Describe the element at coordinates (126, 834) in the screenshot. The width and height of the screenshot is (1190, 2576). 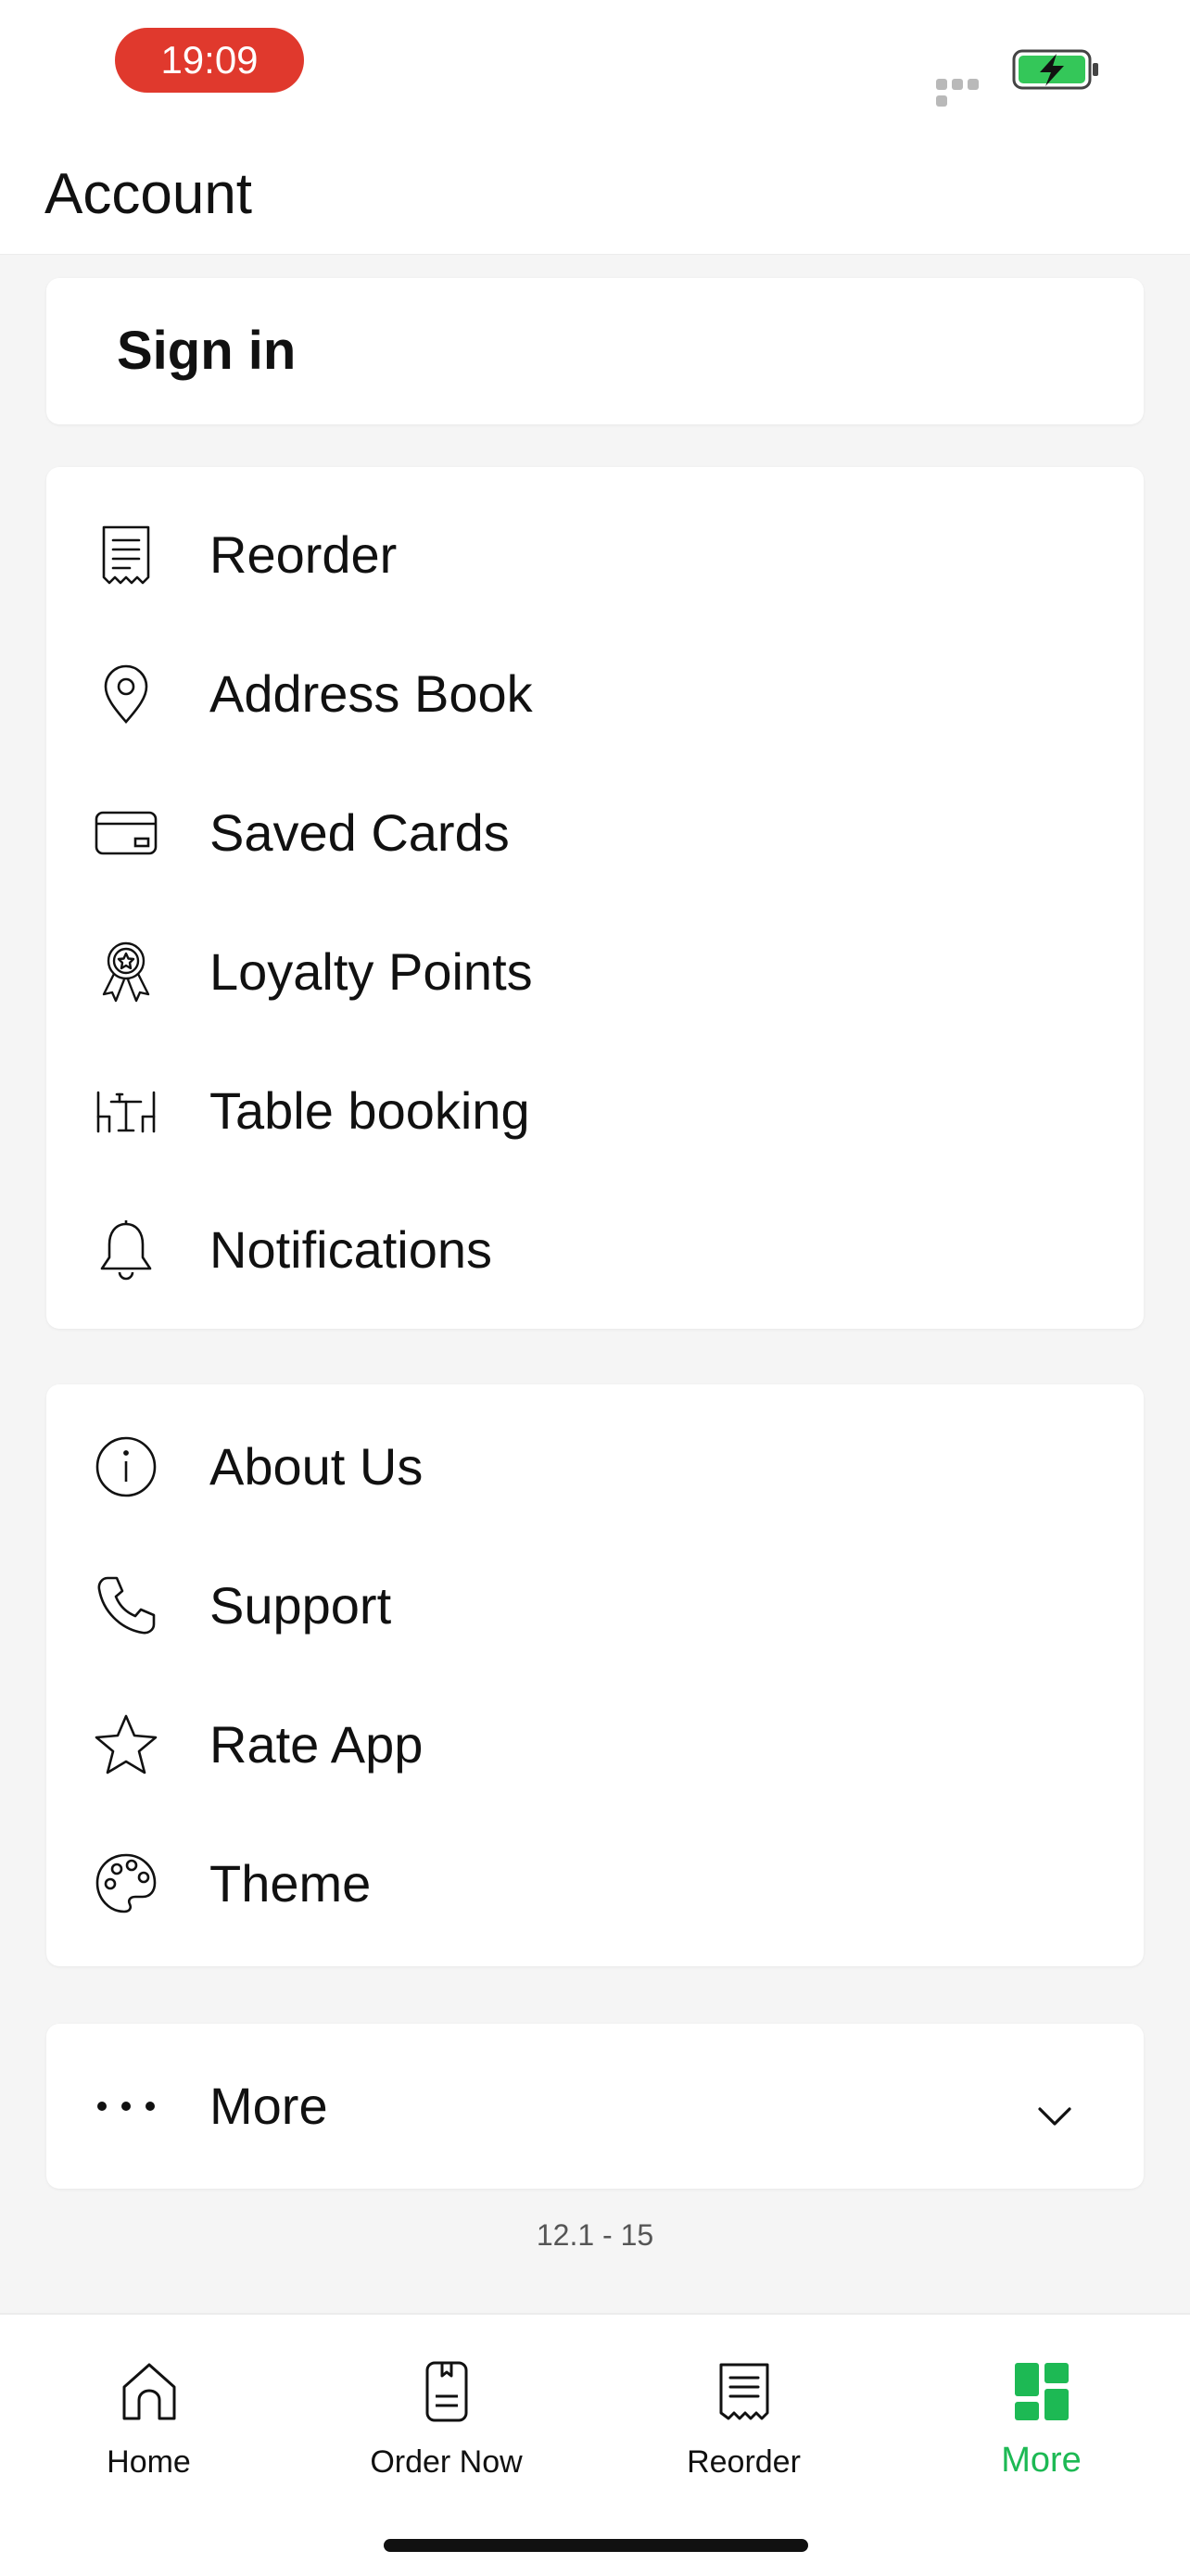
I see `credit-card-icon` at that location.